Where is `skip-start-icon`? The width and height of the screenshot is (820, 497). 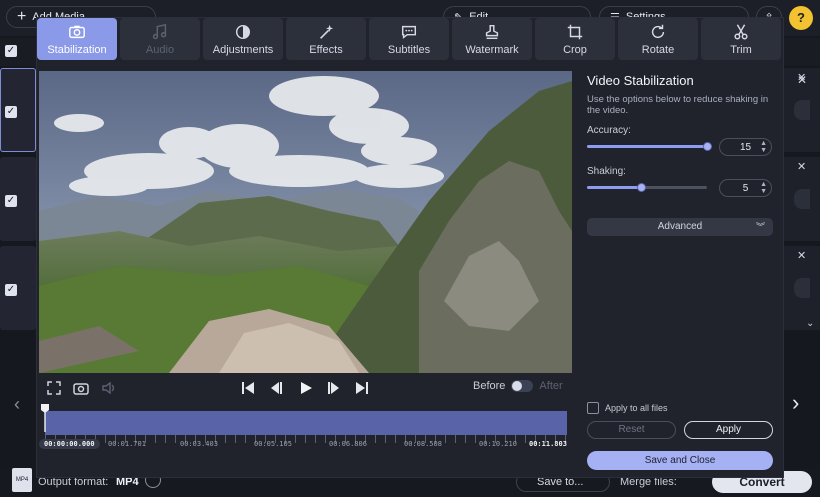 skip-start-icon is located at coordinates (248, 388).